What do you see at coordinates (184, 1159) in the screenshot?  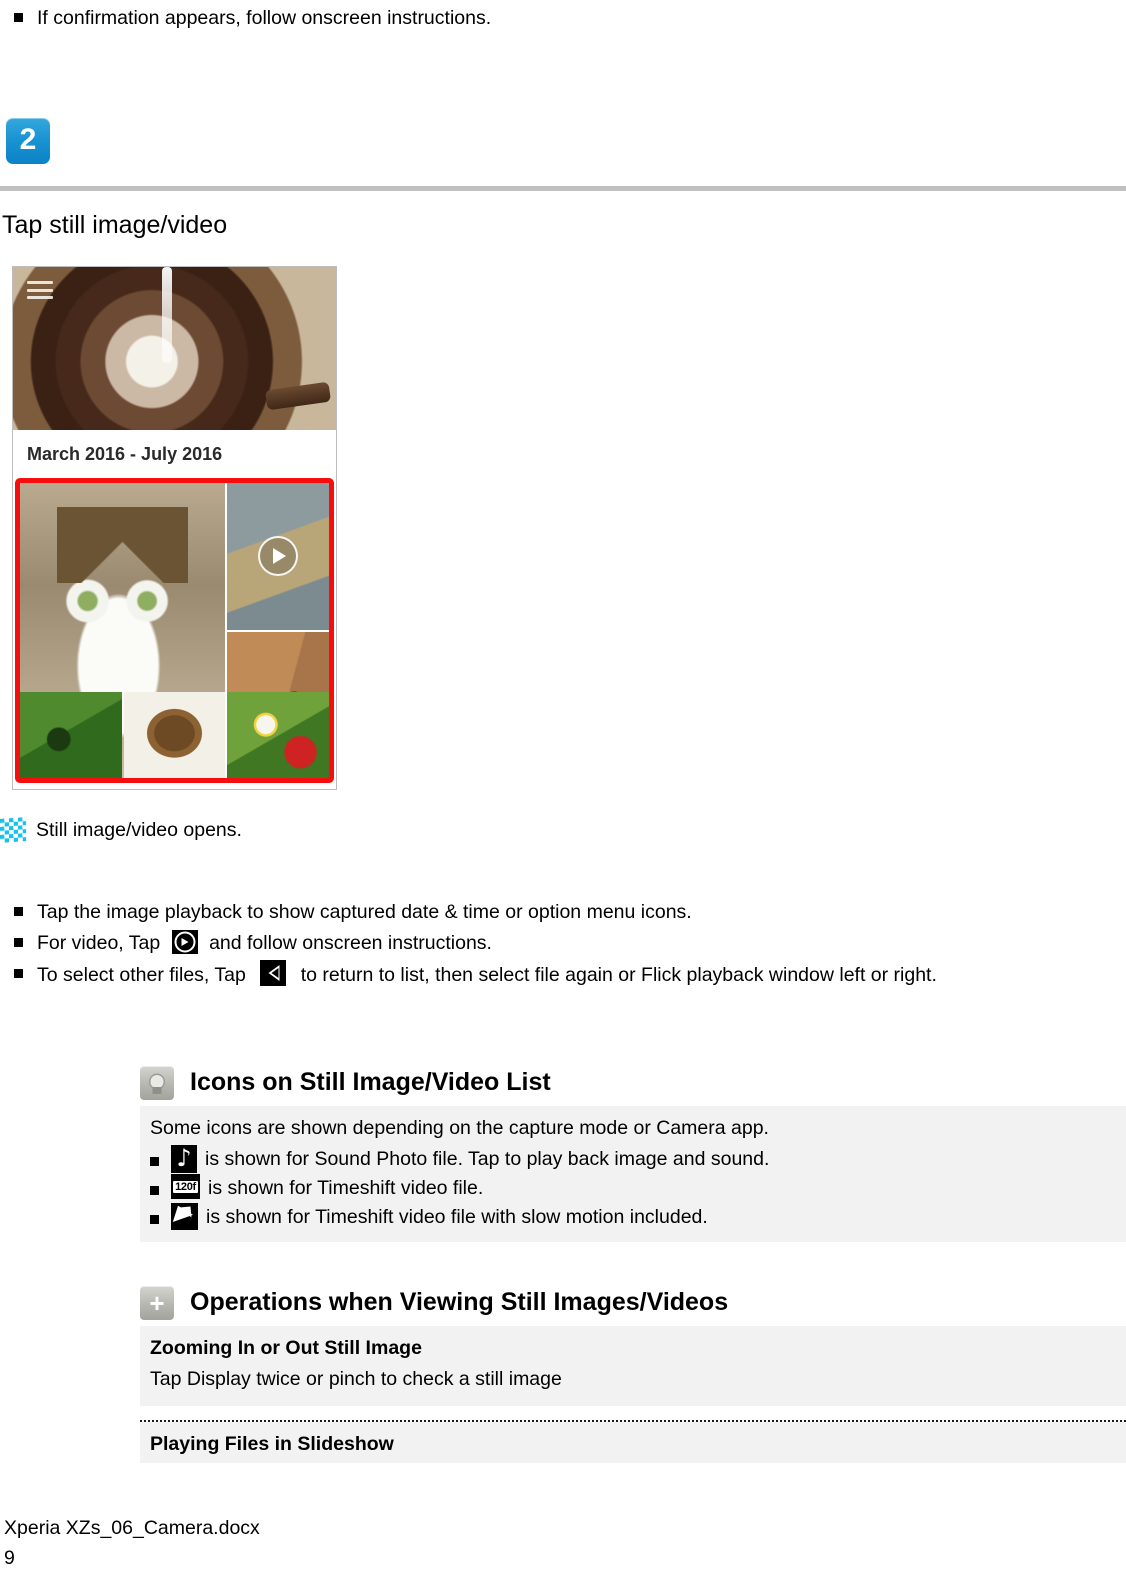 I see `music-note-icon` at bounding box center [184, 1159].